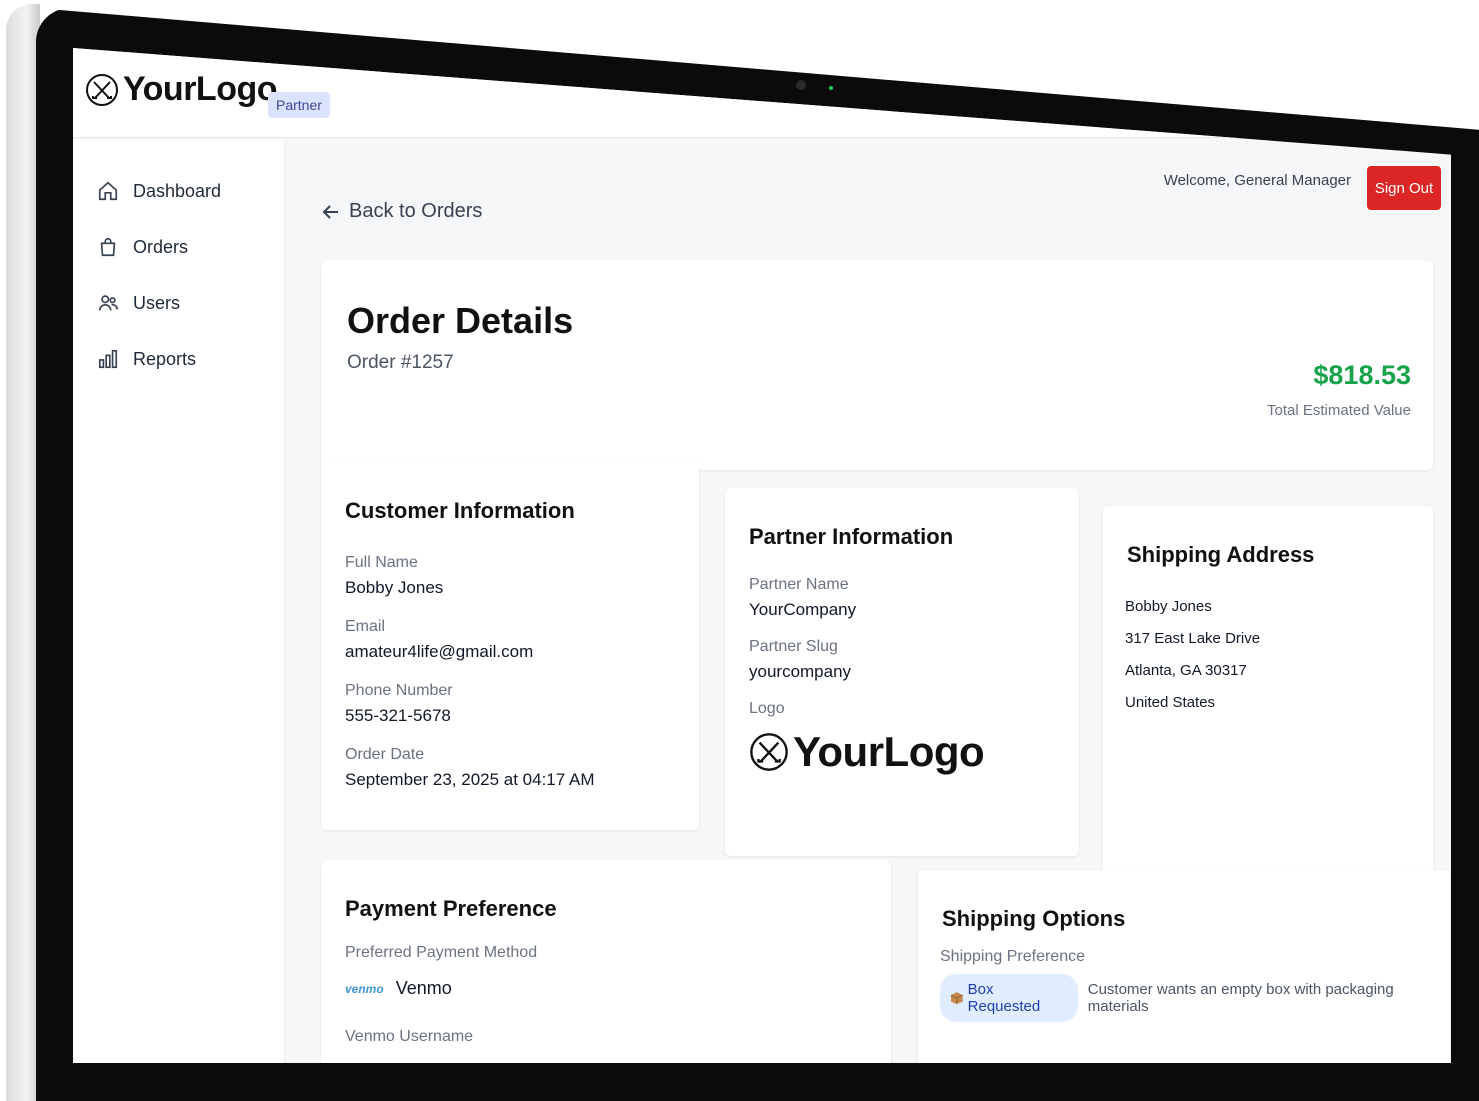 This screenshot has width=1479, height=1101. I want to click on card-title: Shipping Options, so click(1034, 918).